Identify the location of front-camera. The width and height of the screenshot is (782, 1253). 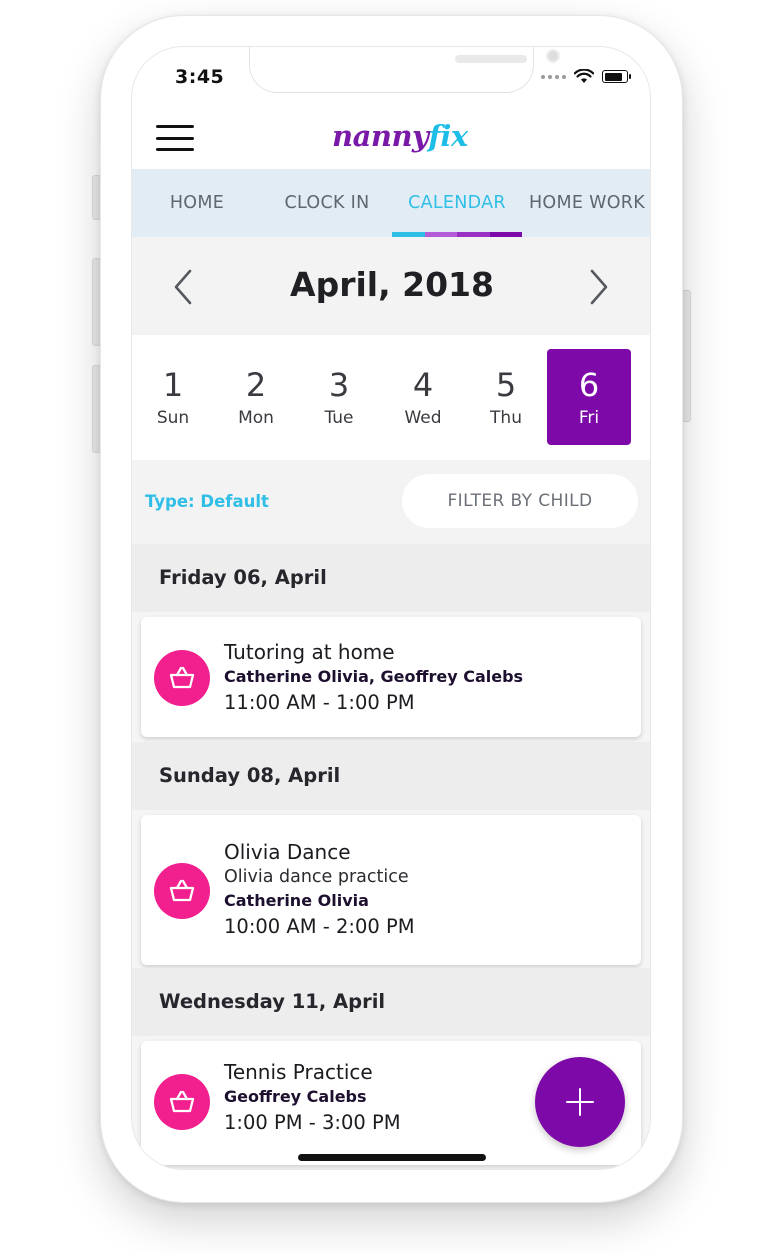
(553, 56).